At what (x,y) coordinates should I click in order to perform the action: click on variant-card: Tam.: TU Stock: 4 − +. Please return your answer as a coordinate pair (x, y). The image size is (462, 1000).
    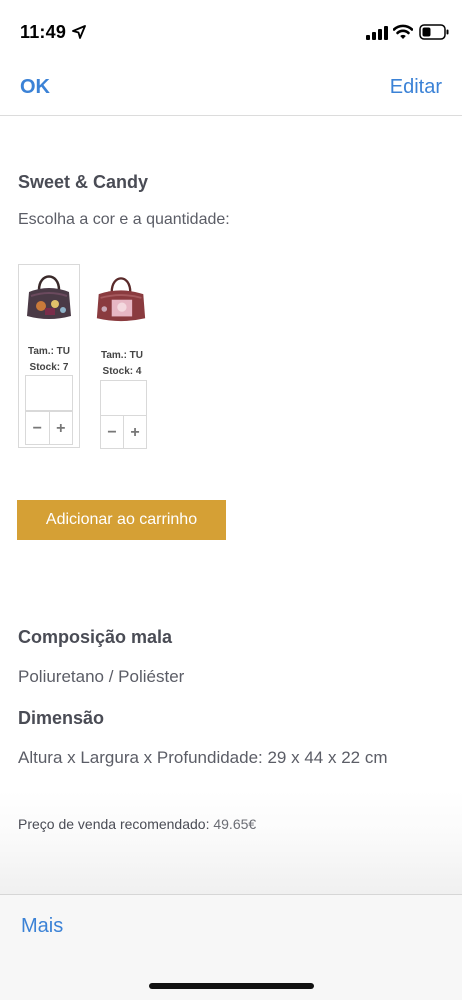
    Looking at the image, I should click on (122, 356).